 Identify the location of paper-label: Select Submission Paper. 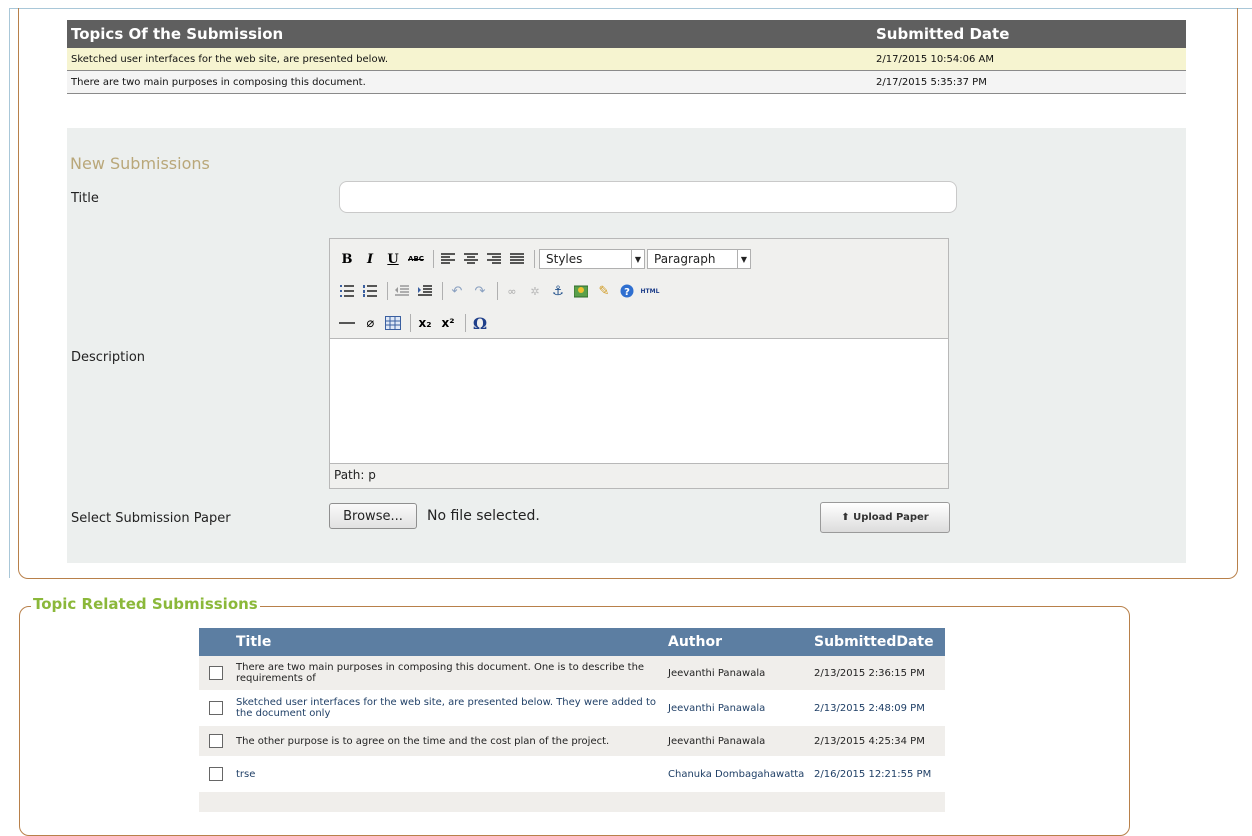
(151, 518).